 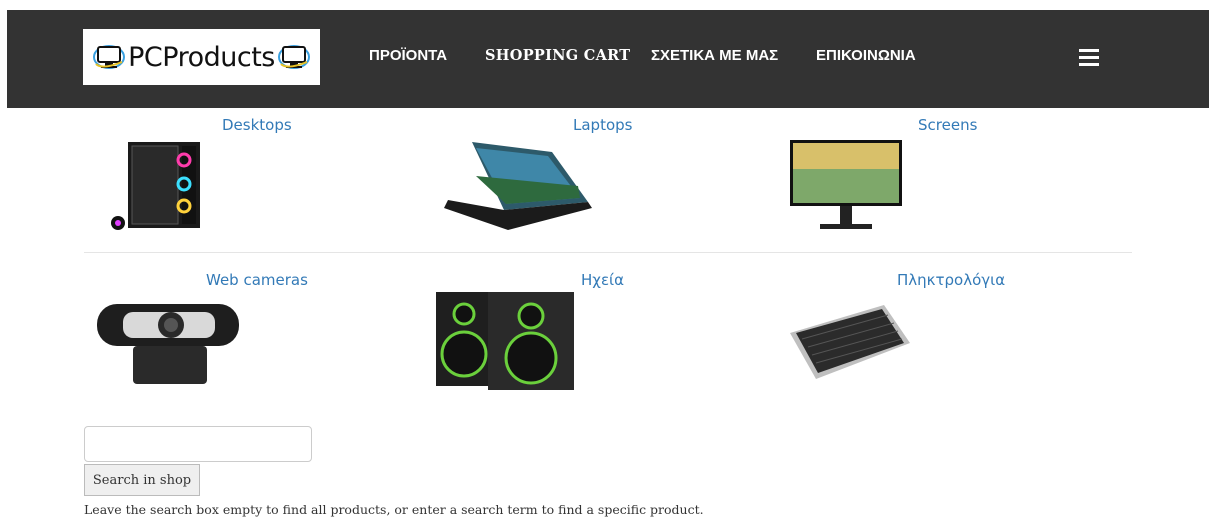 What do you see at coordinates (165, 186) in the screenshot?
I see `desktop-tower-image` at bounding box center [165, 186].